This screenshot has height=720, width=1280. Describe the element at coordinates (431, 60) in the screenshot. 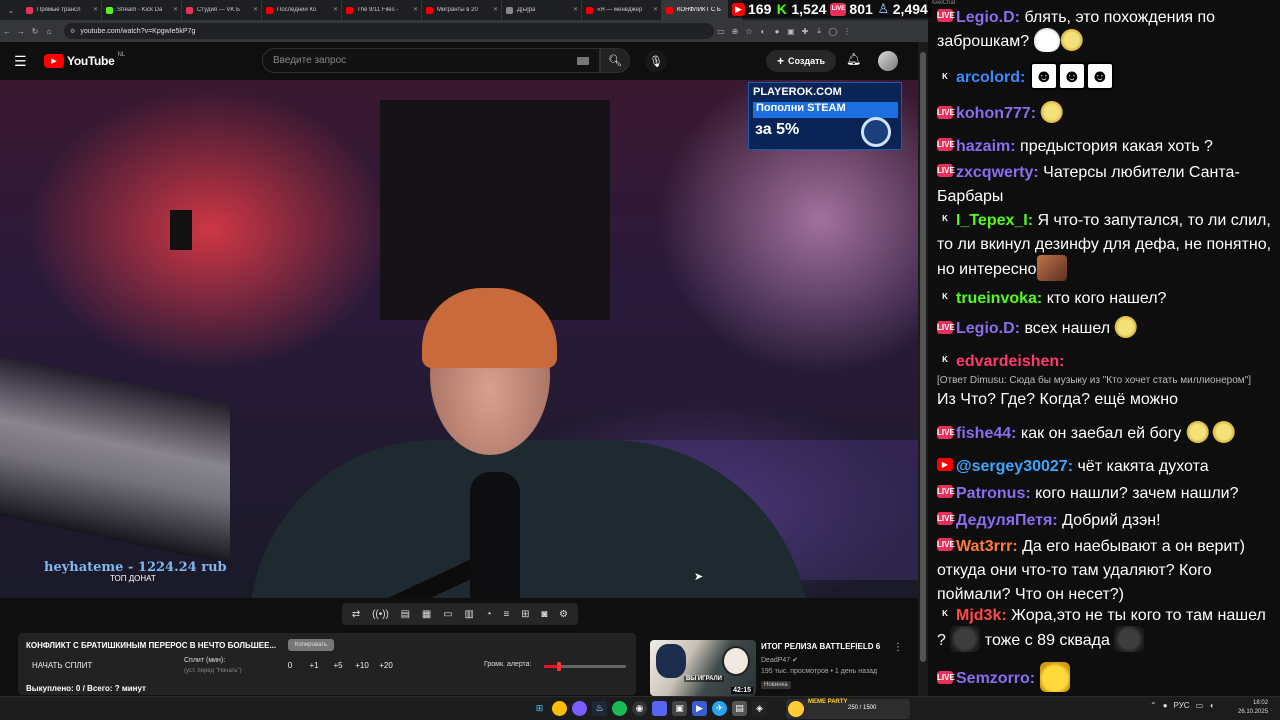

I see `search-input: Введите запрос` at that location.